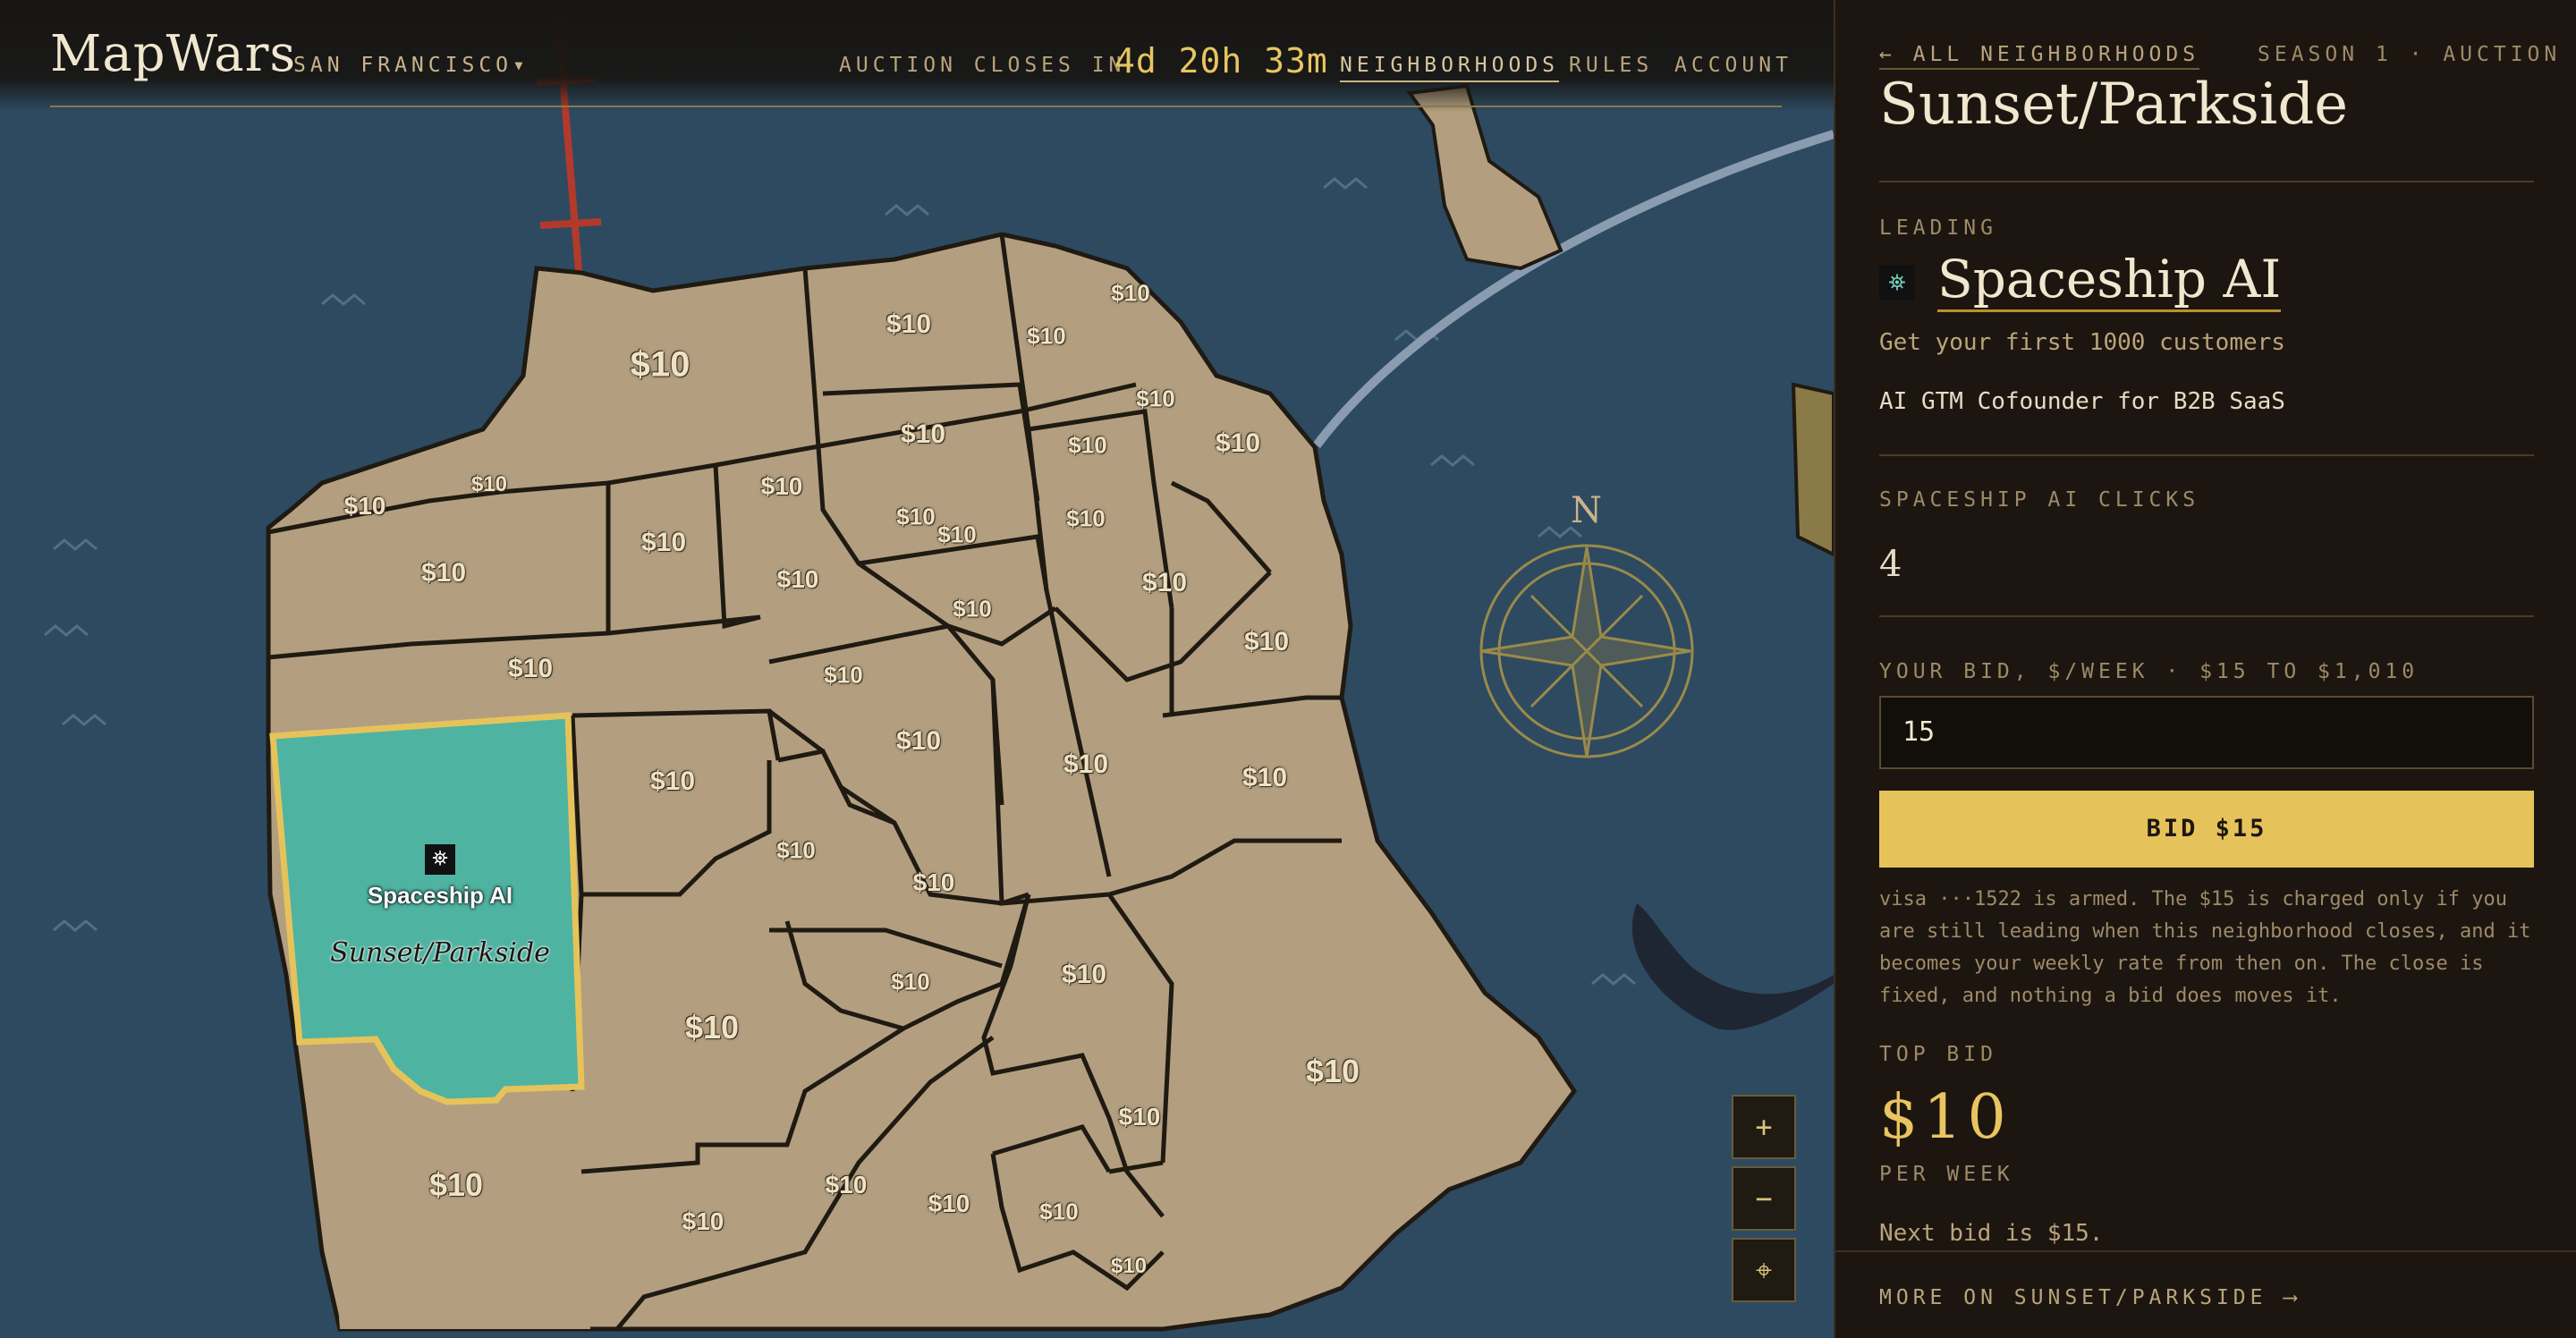  What do you see at coordinates (1991, 1233) in the screenshot?
I see `next-bid-text: Next bid is $15.` at bounding box center [1991, 1233].